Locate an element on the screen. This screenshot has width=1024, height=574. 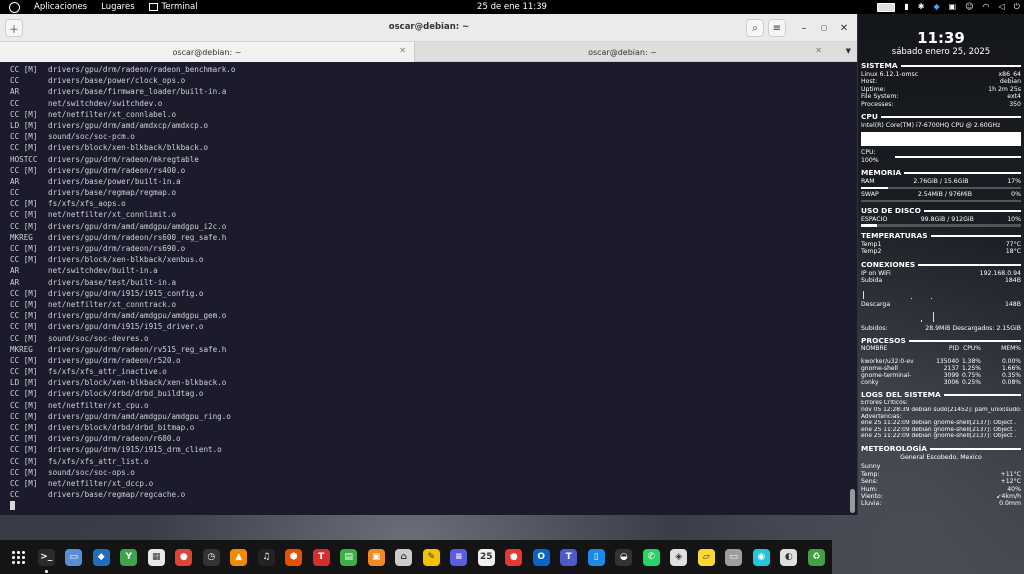
terminal-line: CC [M] net/netfilter/xt_conntrack.o is located at coordinates (93, 304).